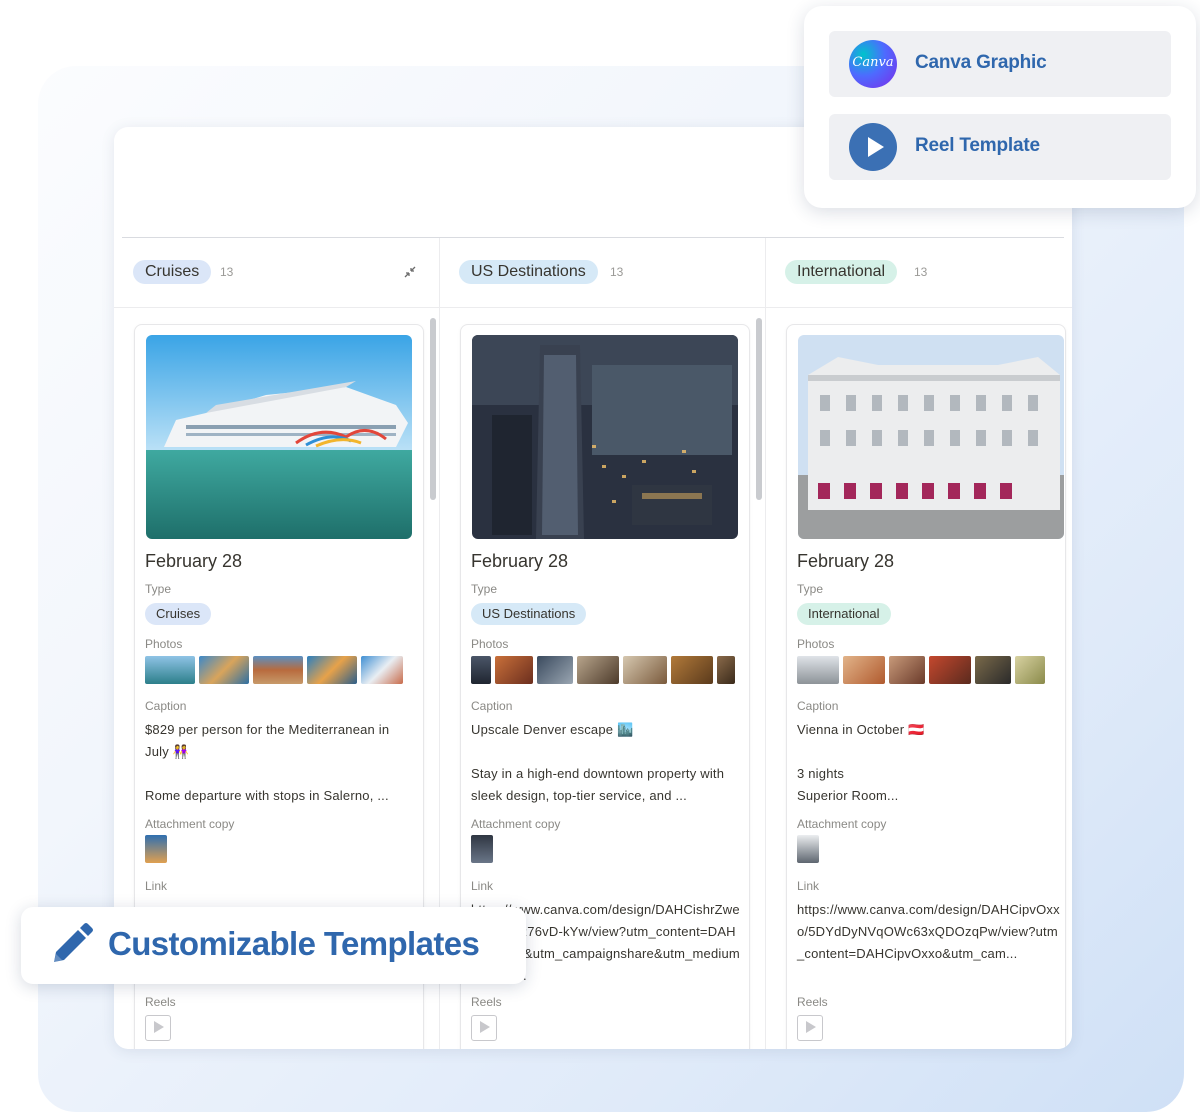 The height and width of the screenshot is (1117, 1200). What do you see at coordinates (602, 273) in the screenshot?
I see `column-header: US Destinations 13` at bounding box center [602, 273].